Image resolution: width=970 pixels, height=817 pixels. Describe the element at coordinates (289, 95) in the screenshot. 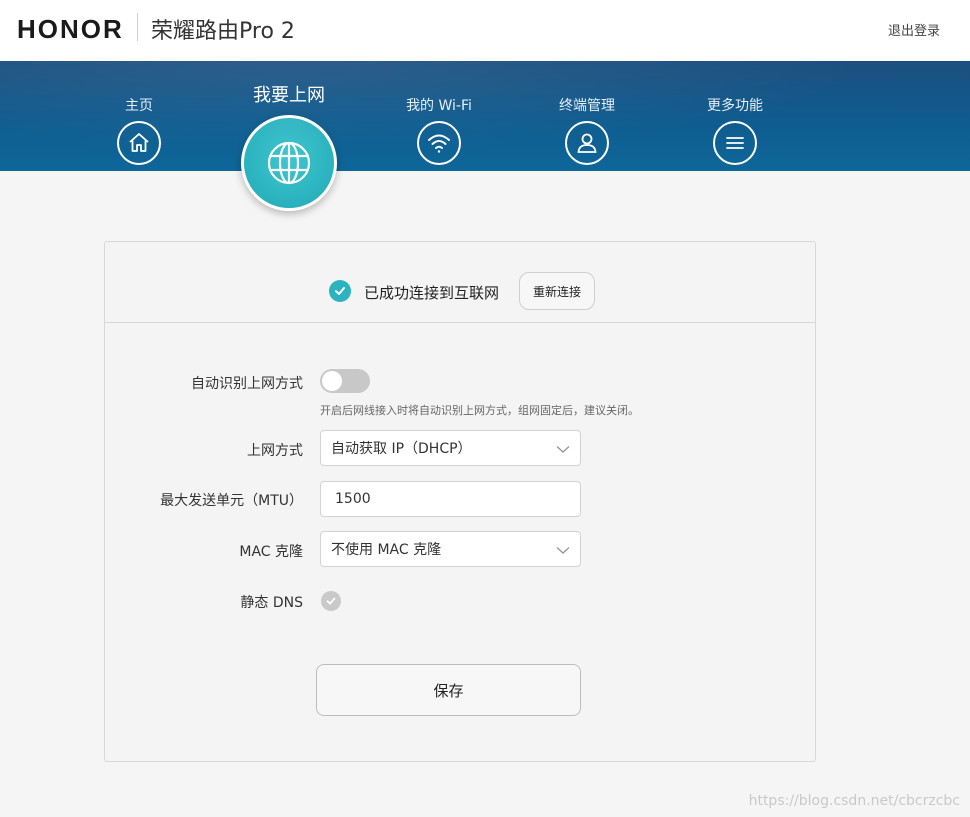

I see `nav-label-internet: 我要上网` at that location.